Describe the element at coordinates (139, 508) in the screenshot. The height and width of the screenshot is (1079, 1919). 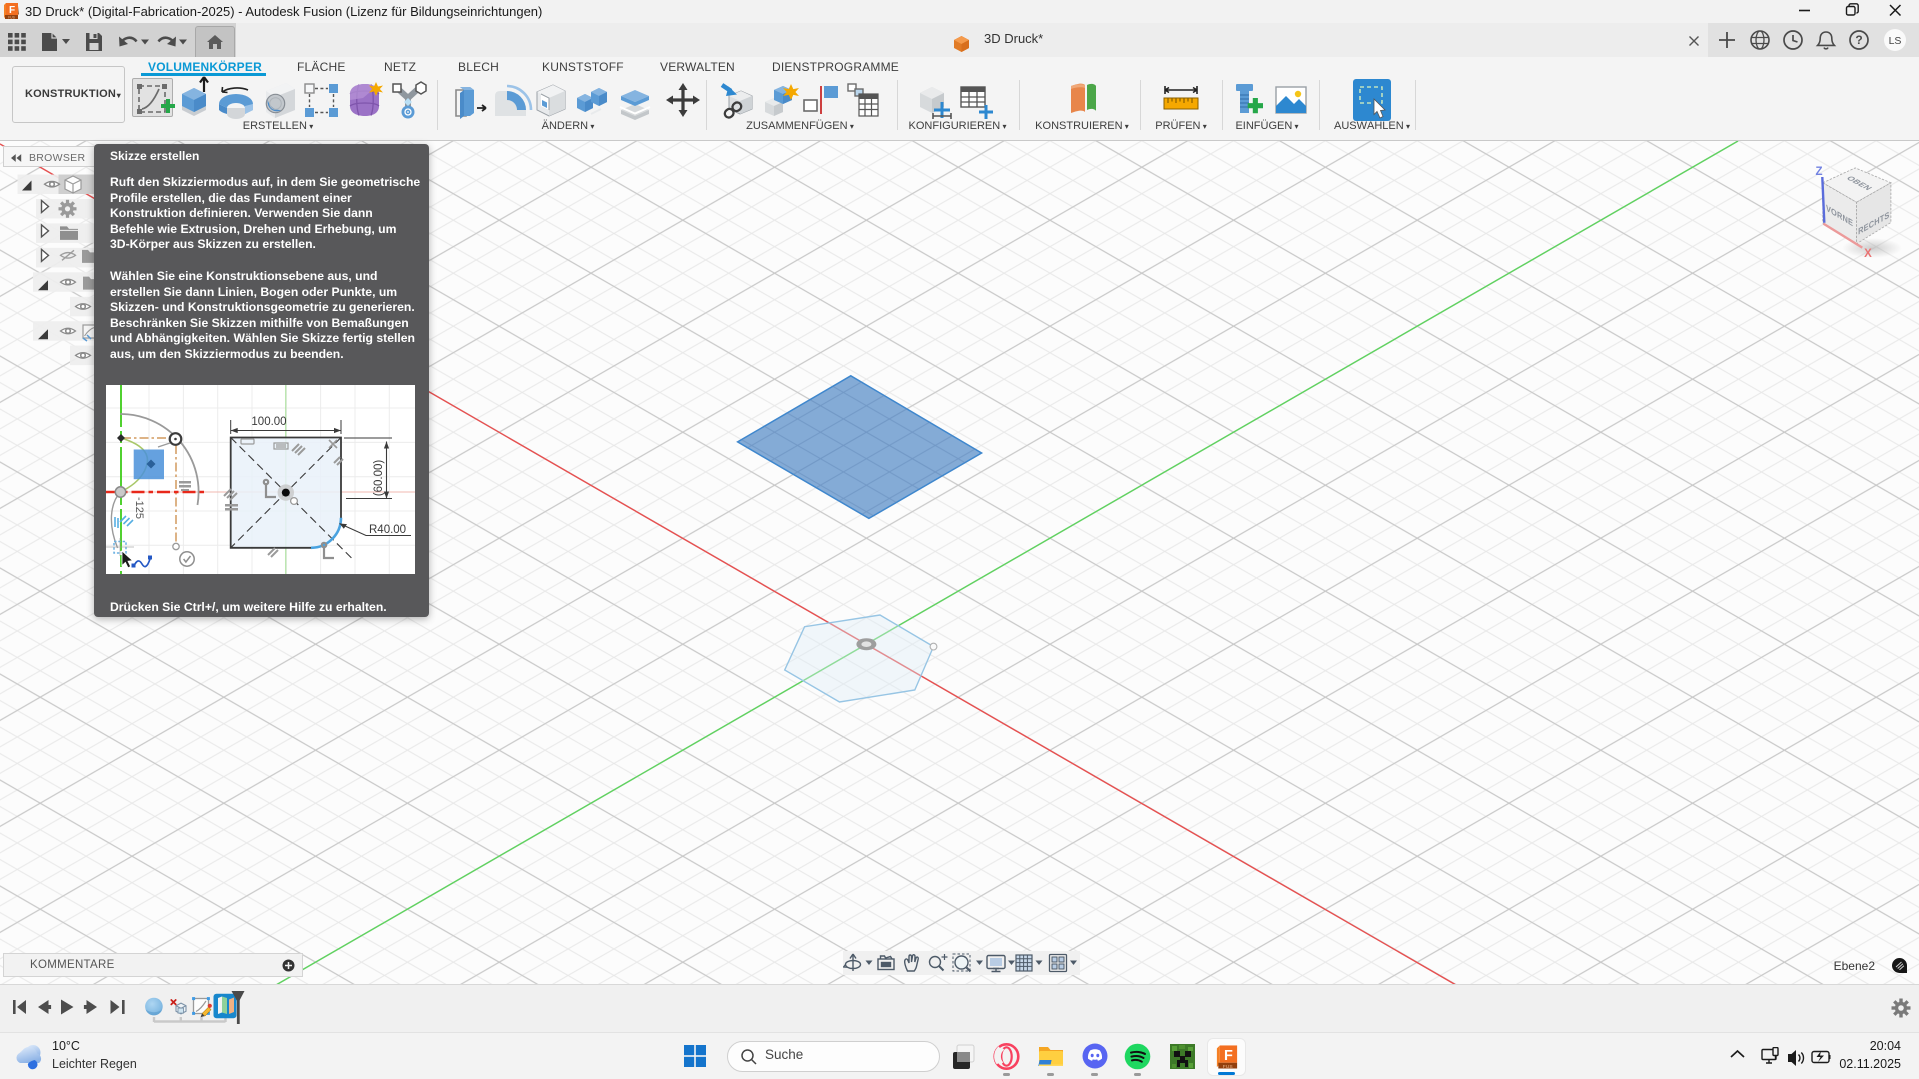
I see `svg-text: -125` at that location.